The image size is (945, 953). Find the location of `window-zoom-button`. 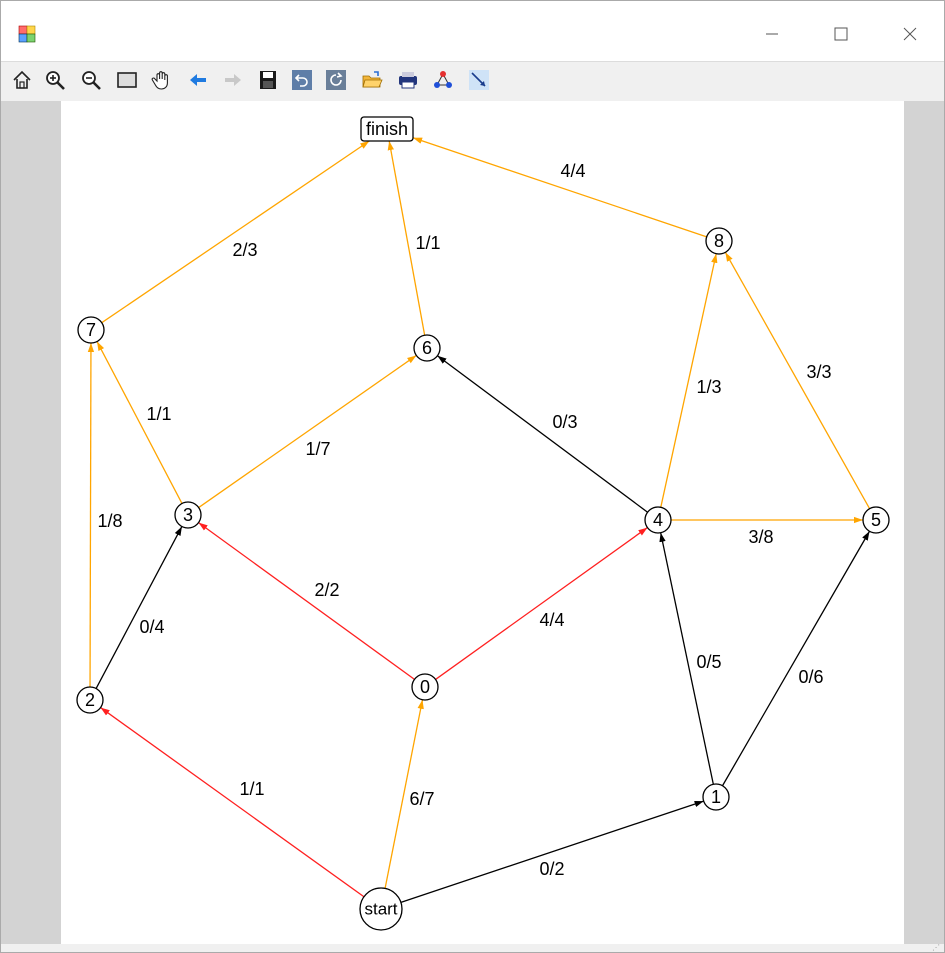

window-zoom-button is located at coordinates (127, 80).